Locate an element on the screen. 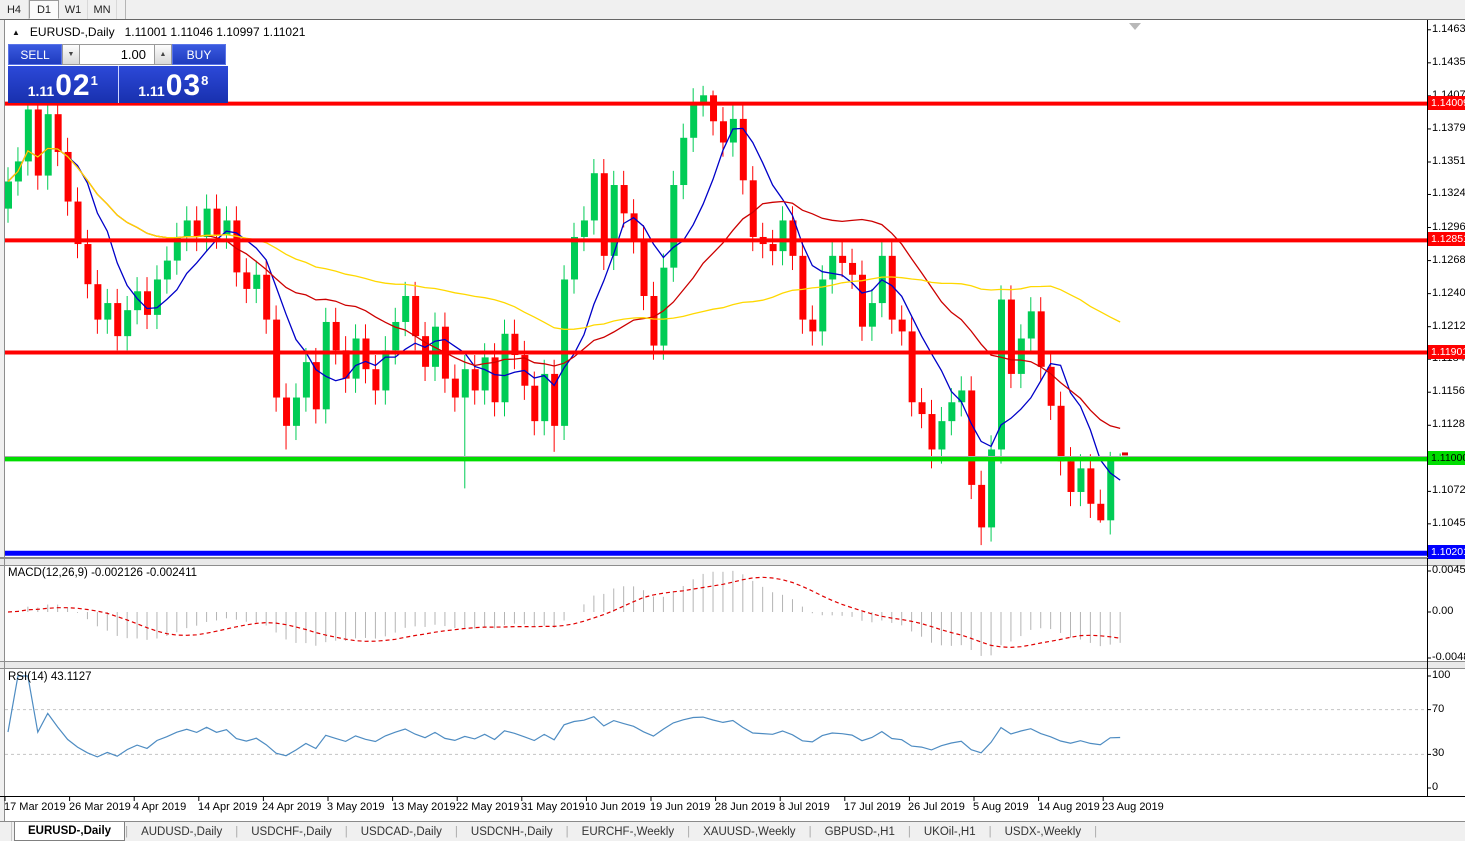 The height and width of the screenshot is (841, 1465). timeframe-button-D1: D1 is located at coordinates (44, 9).